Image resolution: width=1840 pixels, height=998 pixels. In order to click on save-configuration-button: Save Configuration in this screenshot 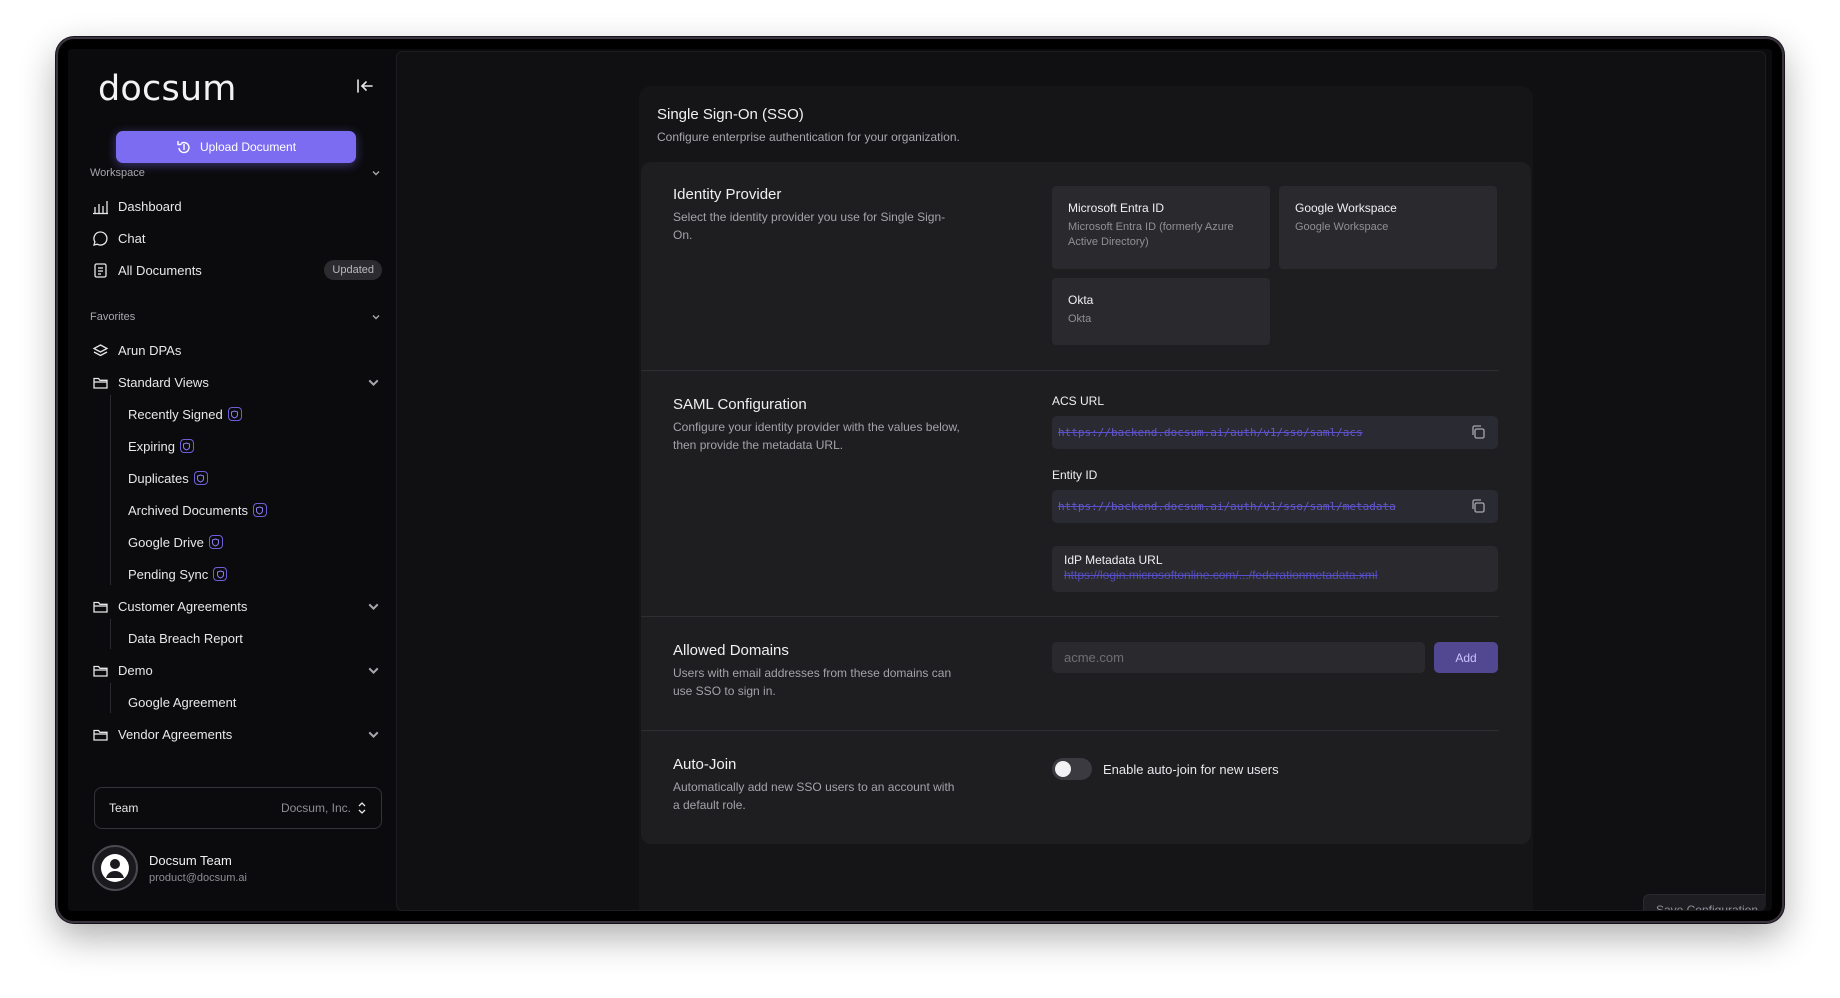, I will do `click(1704, 902)`.